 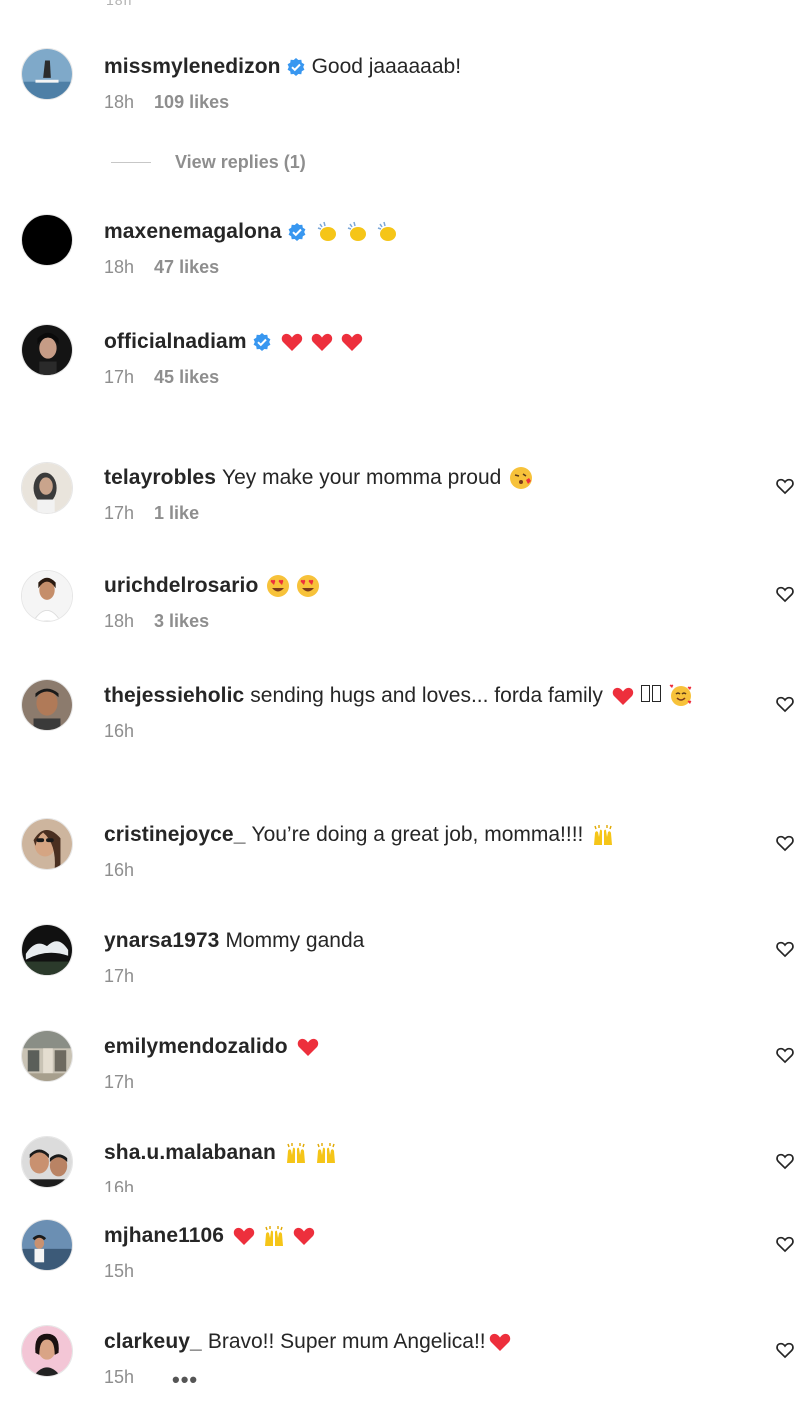 What do you see at coordinates (400, 1260) in the screenshot?
I see `comment-item: mjhane1106 15h` at bounding box center [400, 1260].